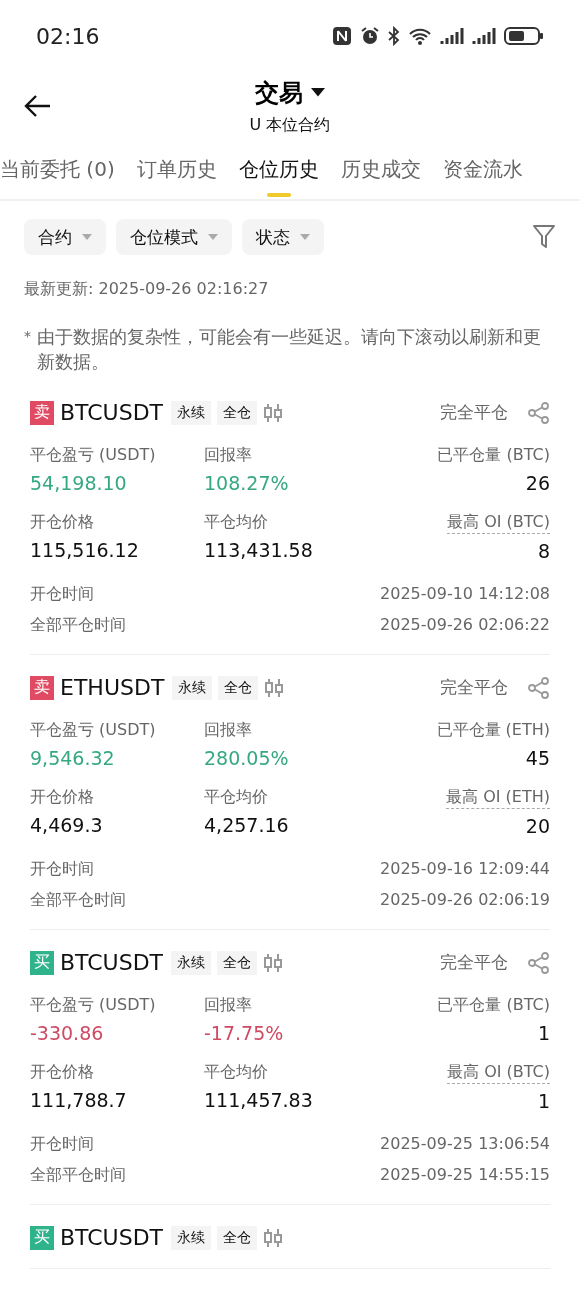  What do you see at coordinates (482, 175) in the screenshot?
I see `tab: 资金流水` at bounding box center [482, 175].